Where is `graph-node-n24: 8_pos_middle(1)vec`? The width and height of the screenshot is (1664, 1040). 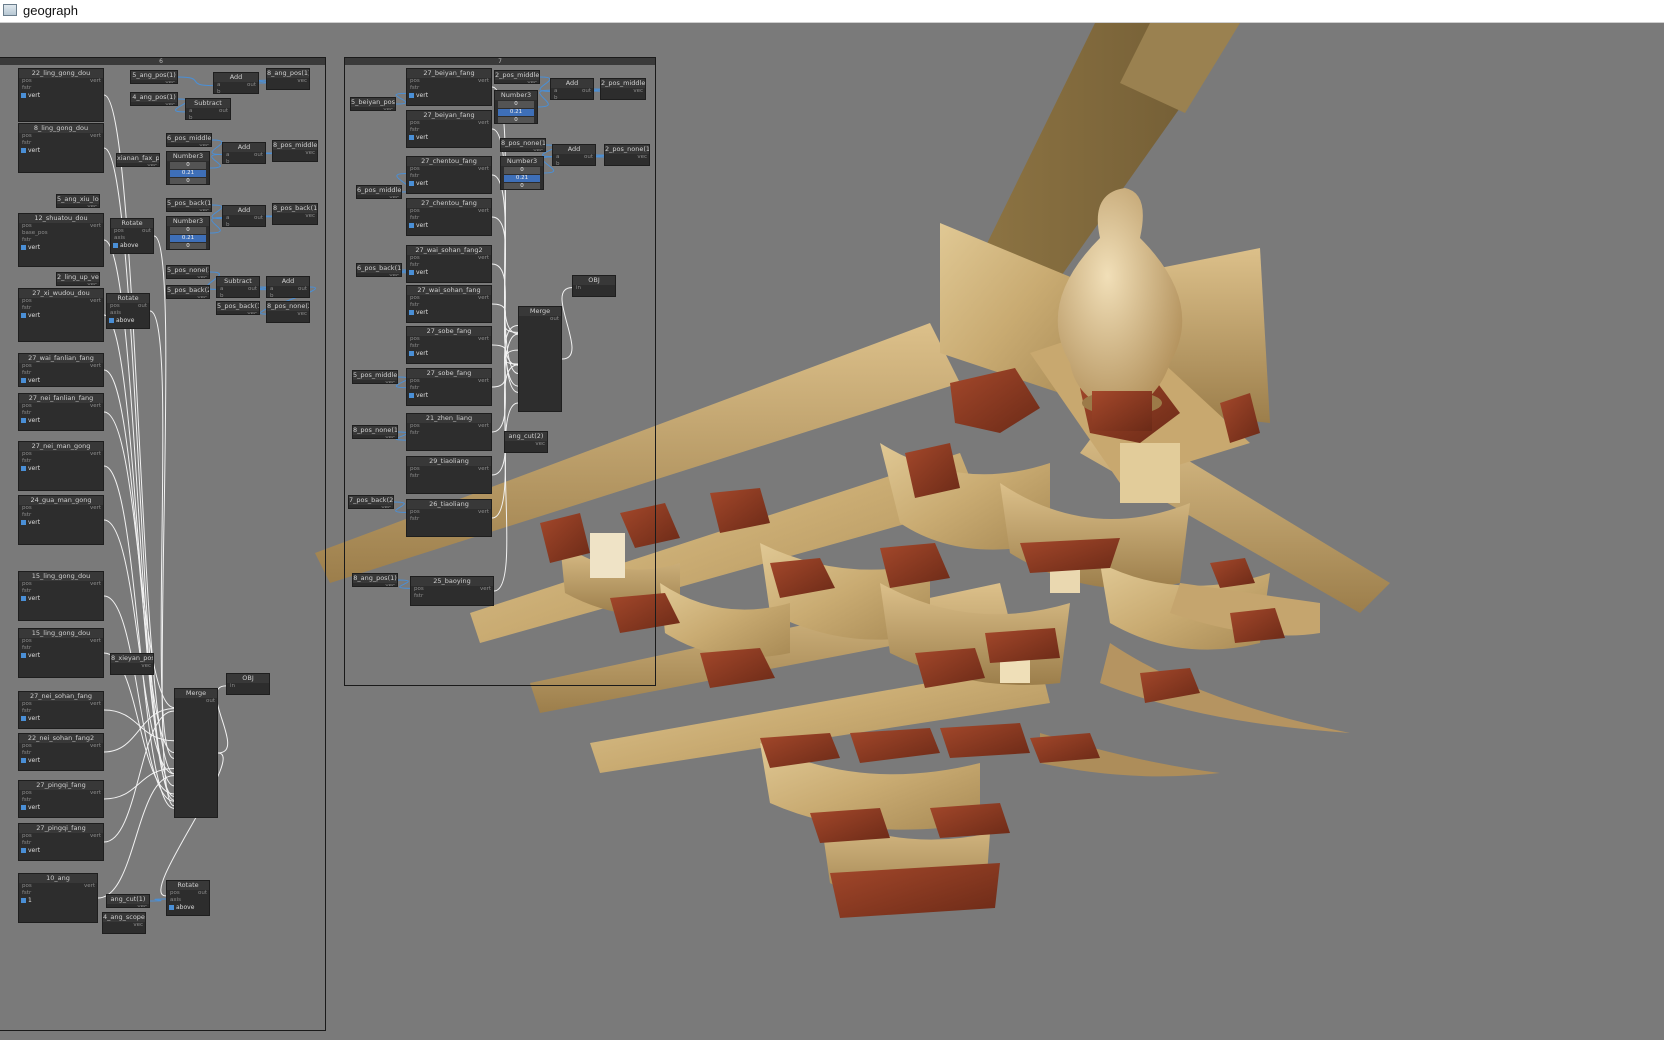 graph-node-n24: 8_pos_middle(1)vec is located at coordinates (295, 151).